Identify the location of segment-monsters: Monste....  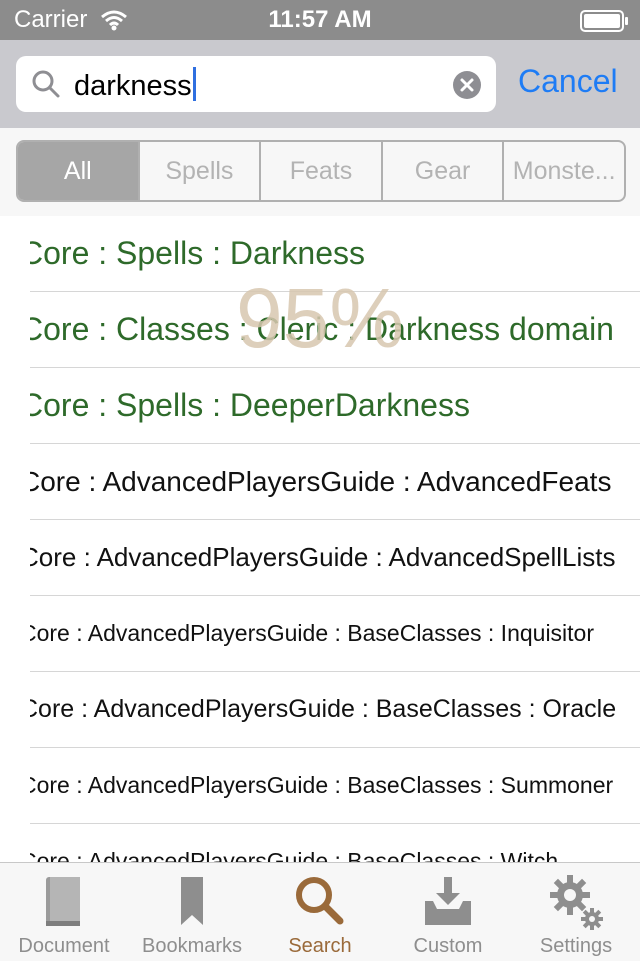
(563, 171).